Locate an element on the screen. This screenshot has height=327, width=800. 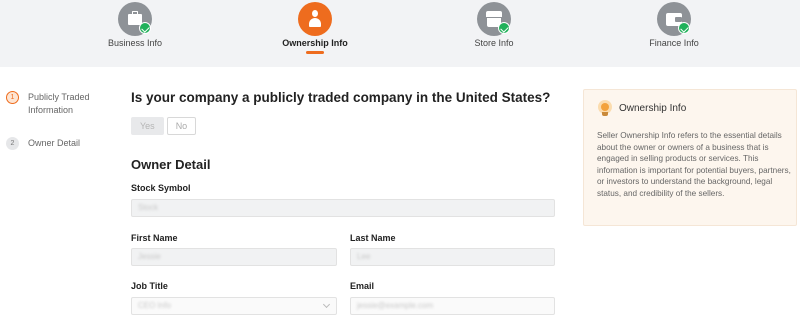
lightbulb-icon is located at coordinates (605, 109).